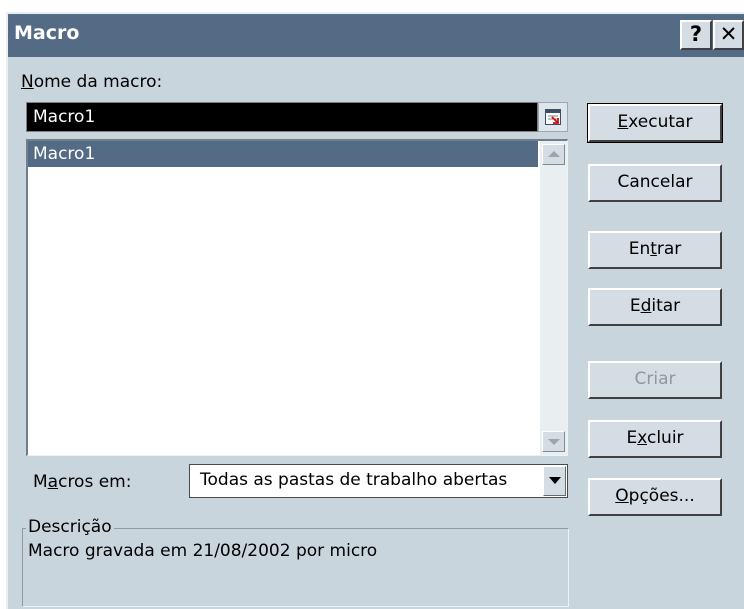  Describe the element at coordinates (655, 183) in the screenshot. I see `cancel-button: Cancelar` at that location.